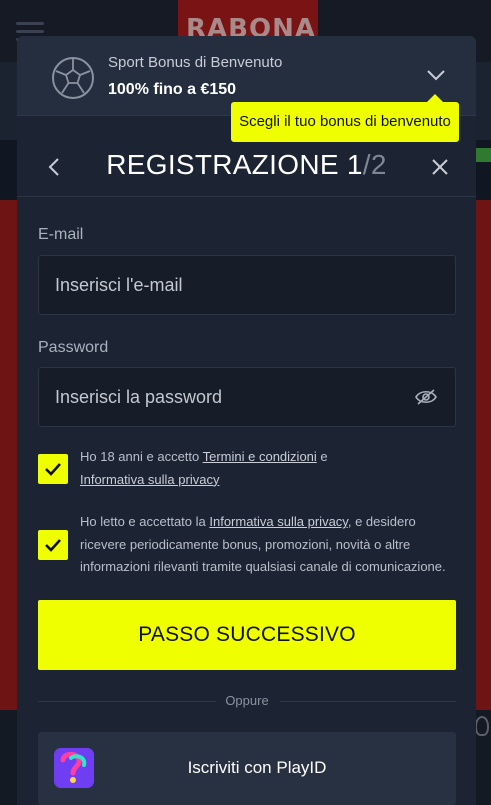 This screenshot has height=805, width=491. I want to click on privacy-link: Informativa sulla privacy, so click(149, 479).